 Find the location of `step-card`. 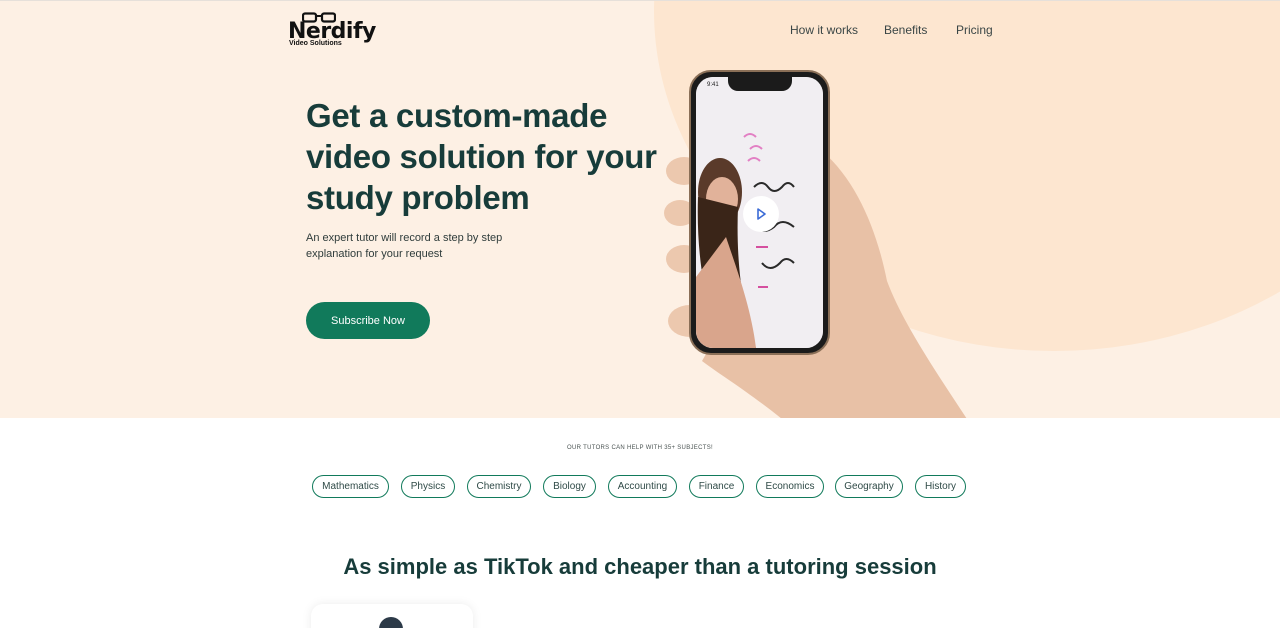

step-card is located at coordinates (392, 616).